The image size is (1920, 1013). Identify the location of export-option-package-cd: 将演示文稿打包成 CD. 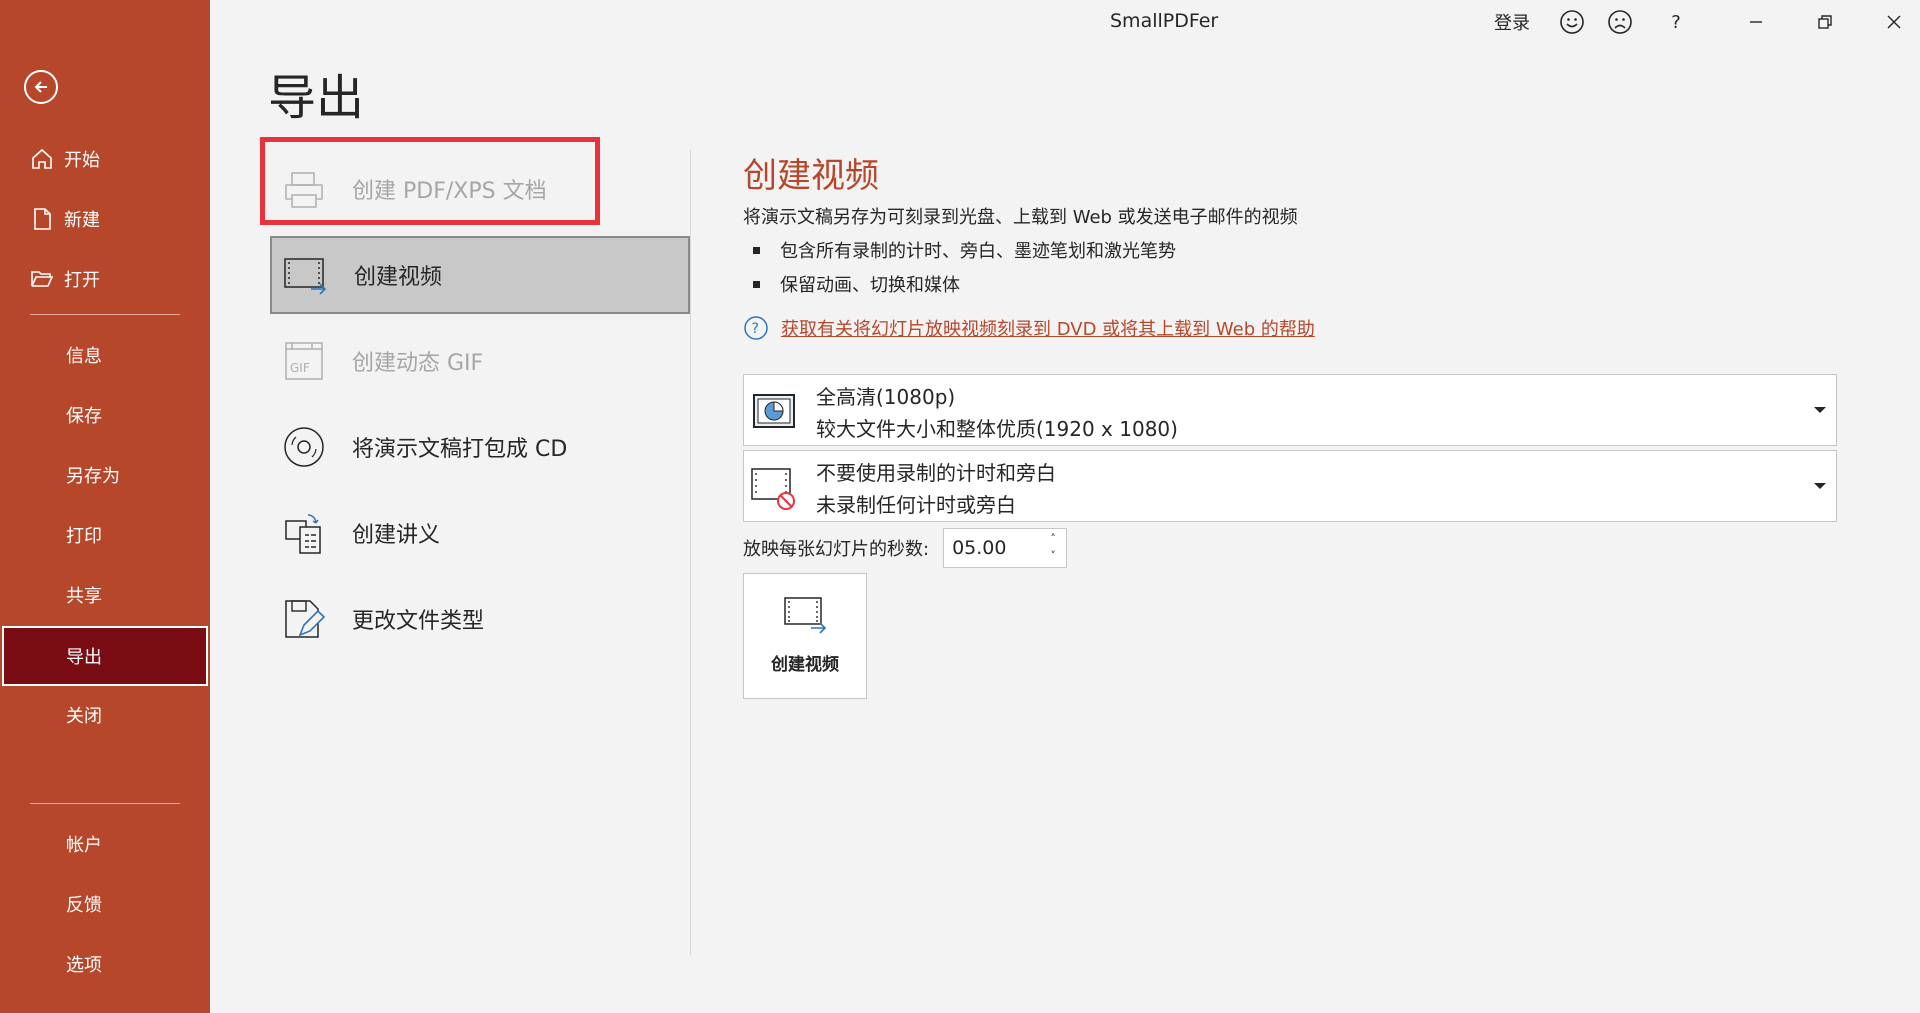
(480, 447).